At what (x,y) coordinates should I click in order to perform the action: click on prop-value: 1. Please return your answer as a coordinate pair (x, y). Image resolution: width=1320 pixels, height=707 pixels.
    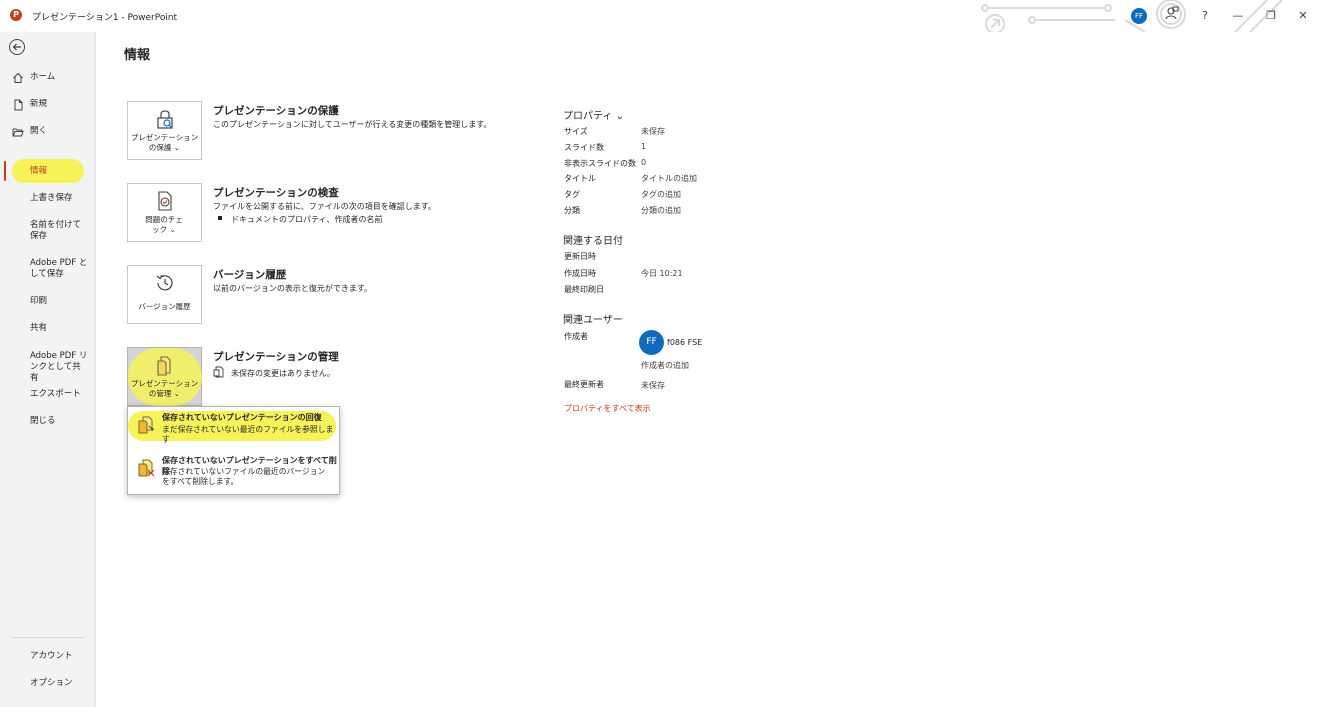
    Looking at the image, I should click on (644, 146).